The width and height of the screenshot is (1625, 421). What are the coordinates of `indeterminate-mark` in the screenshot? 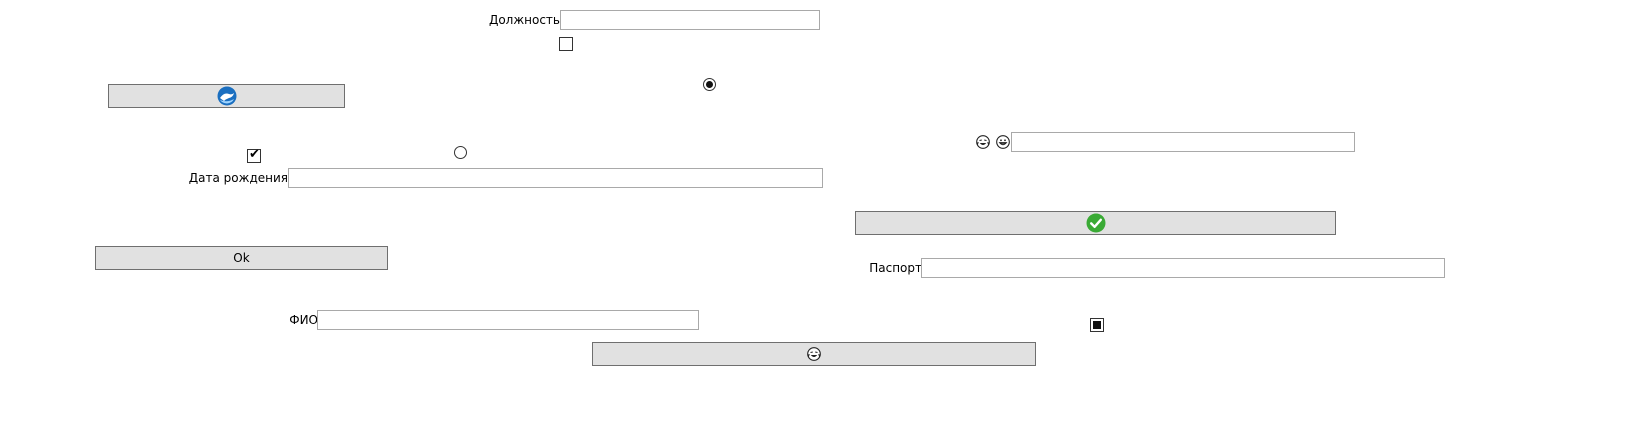 It's located at (1097, 325).